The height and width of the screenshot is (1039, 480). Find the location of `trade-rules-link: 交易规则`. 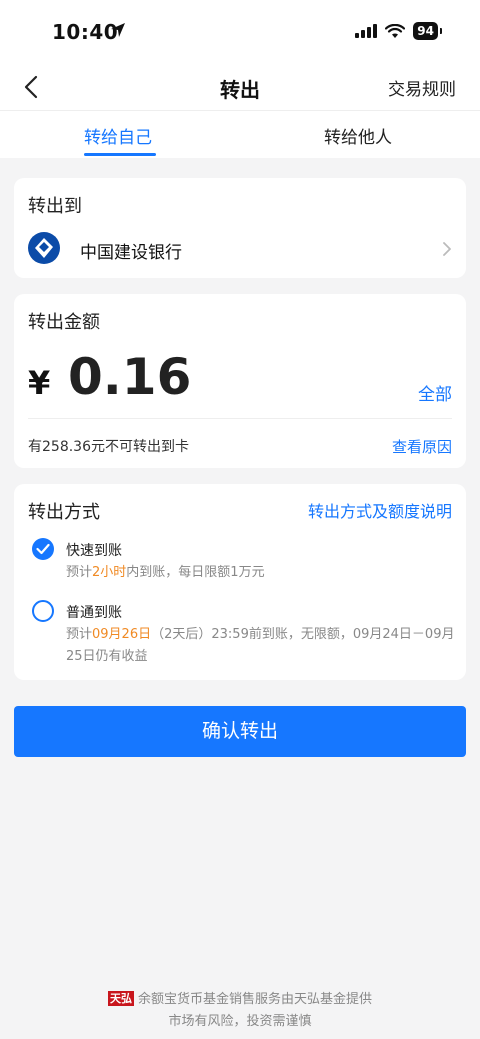

trade-rules-link: 交易规则 is located at coordinates (422, 87).